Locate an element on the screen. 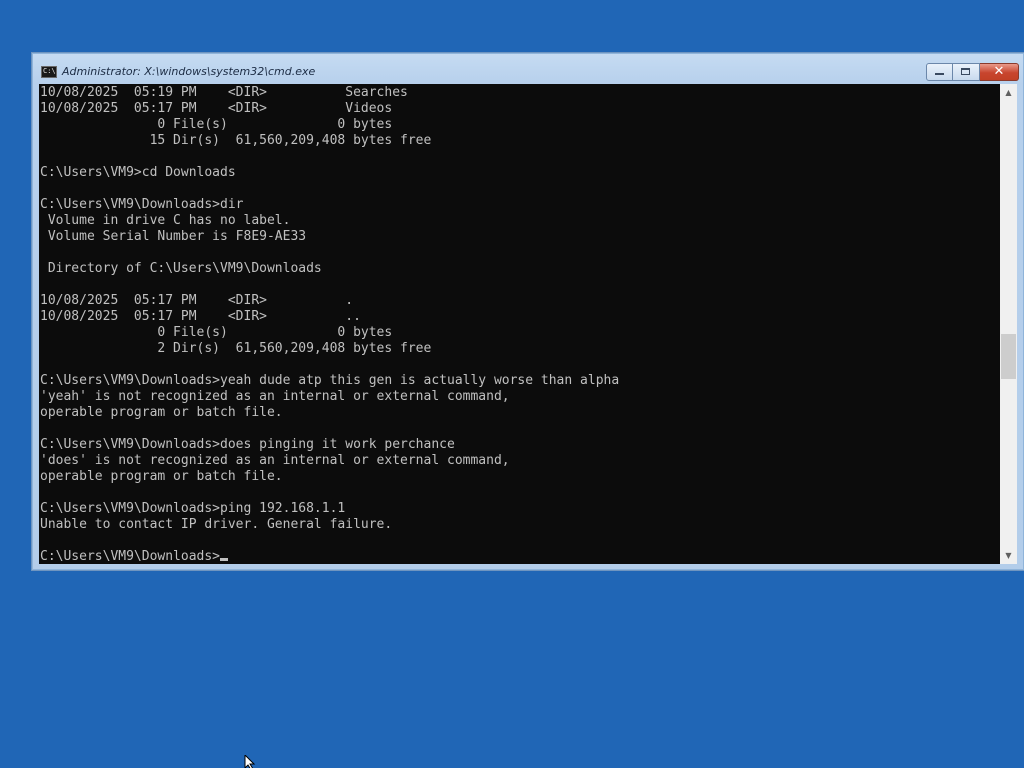 Image resolution: width=1024 pixels, height=768 pixels. mouse-pointer-icon is located at coordinates (250, 761).